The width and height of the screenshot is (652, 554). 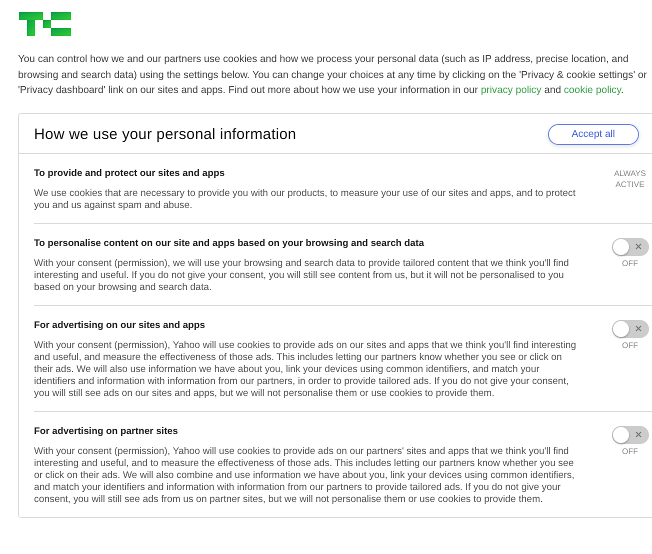 I want to click on status-label: ALWAYS ACTIVE, so click(x=630, y=179).